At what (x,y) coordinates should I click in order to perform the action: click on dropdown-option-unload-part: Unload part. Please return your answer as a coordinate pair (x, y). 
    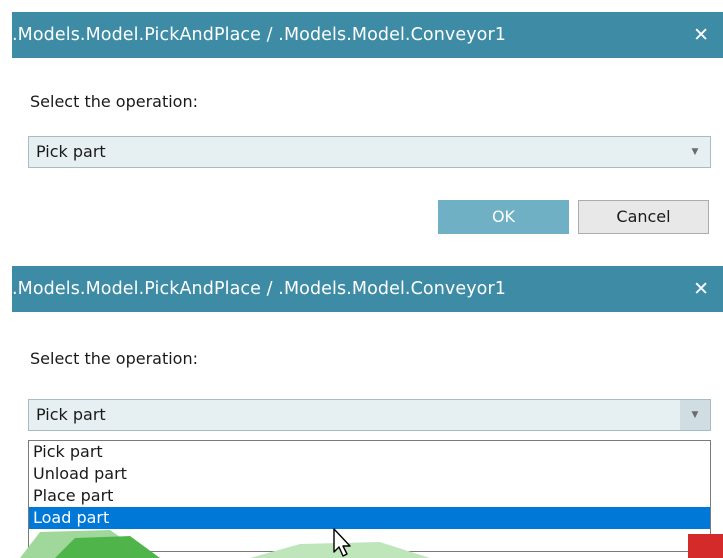
    Looking at the image, I should click on (369, 474).